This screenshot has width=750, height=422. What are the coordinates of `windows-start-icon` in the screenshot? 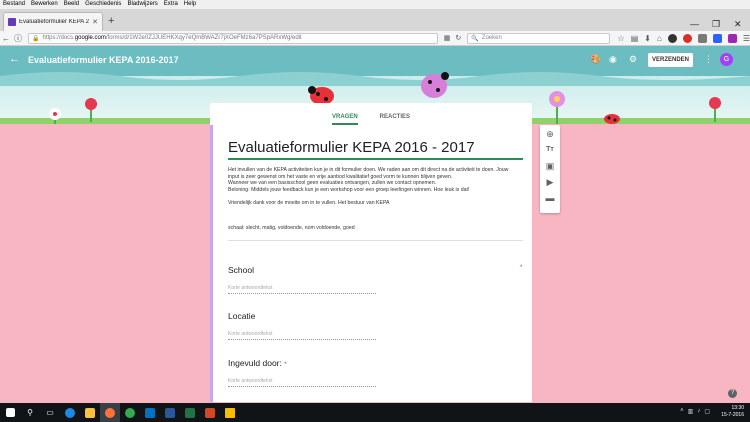 It's located at (10, 412).